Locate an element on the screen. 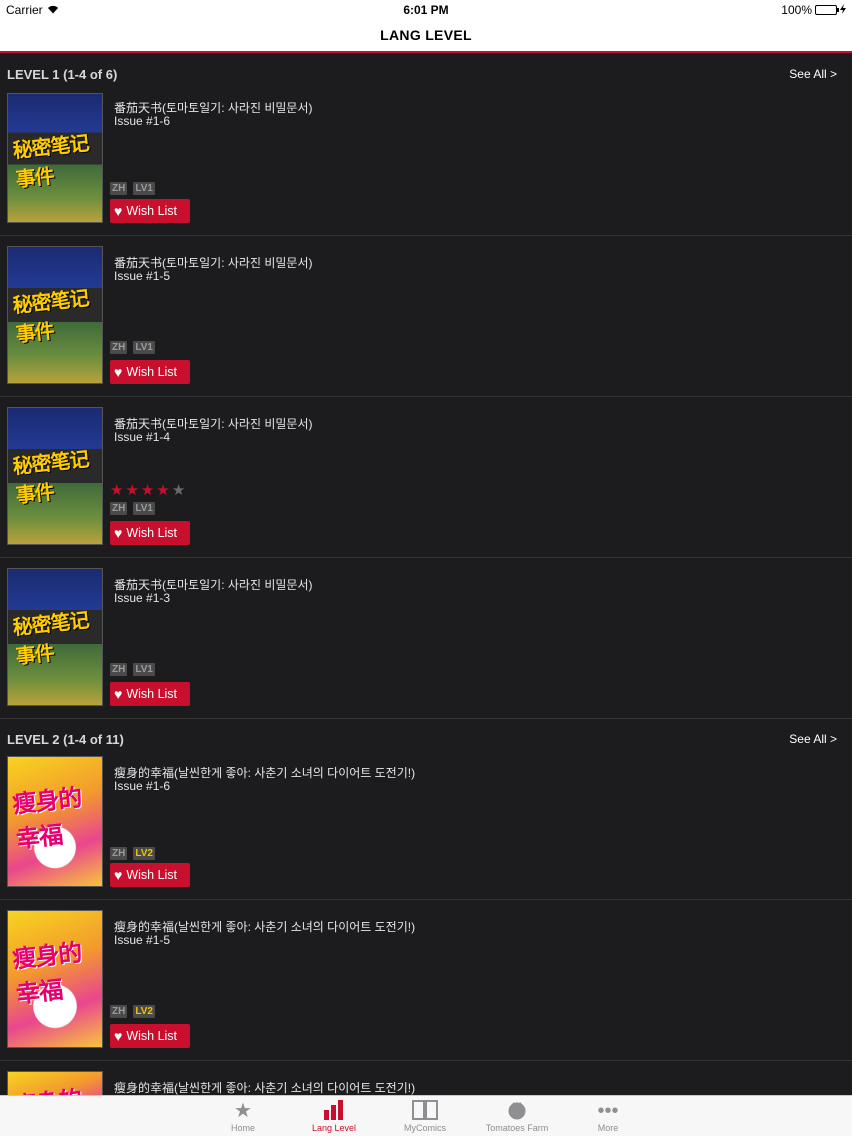 Image resolution: width=852 pixels, height=1136 pixels. battery-icon is located at coordinates (827, 10).